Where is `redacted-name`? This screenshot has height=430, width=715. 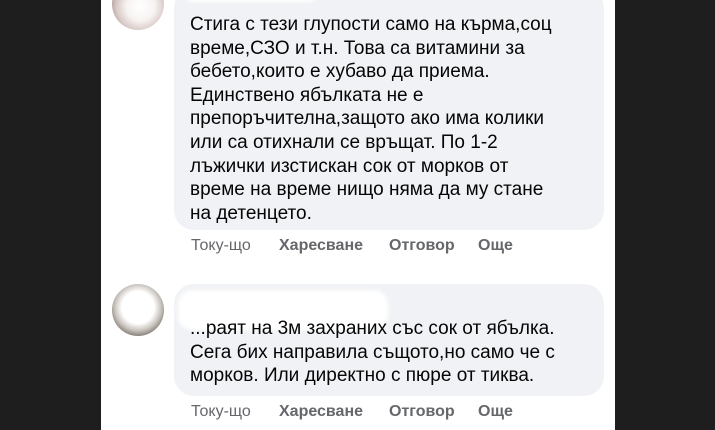
redacted-name is located at coordinates (251, 1).